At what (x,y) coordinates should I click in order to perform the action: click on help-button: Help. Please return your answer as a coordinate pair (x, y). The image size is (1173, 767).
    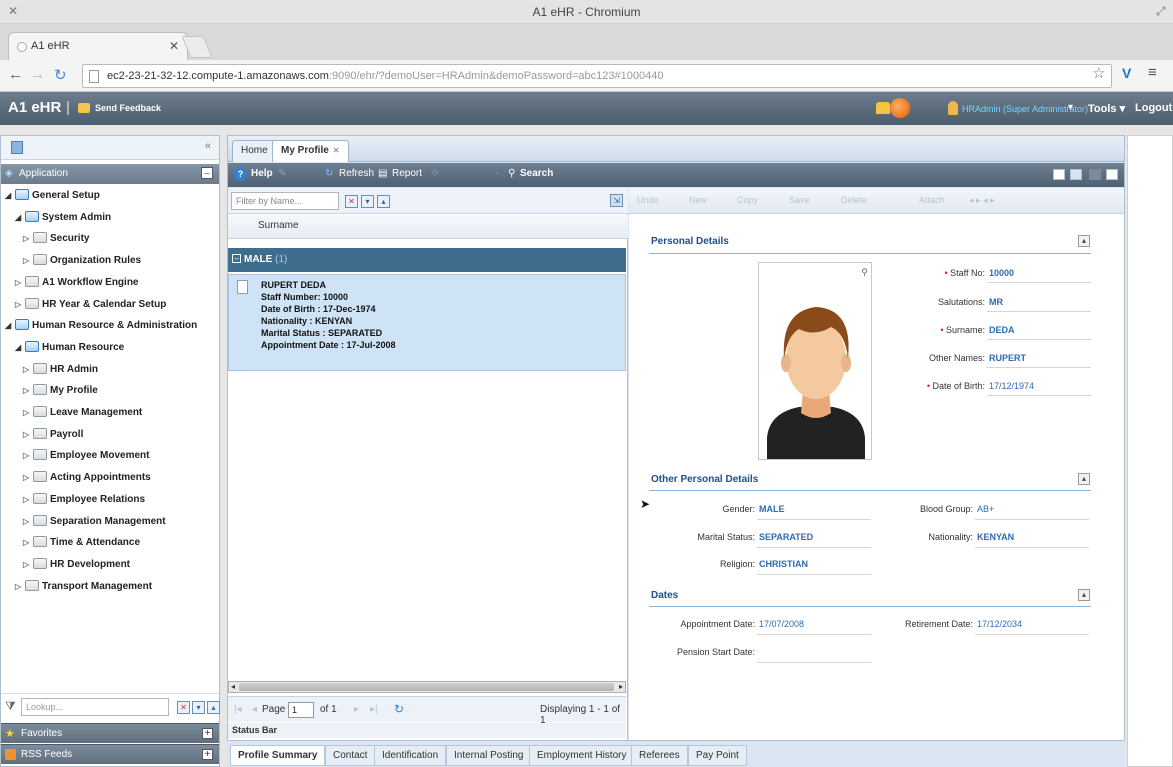
    Looking at the image, I should click on (262, 173).